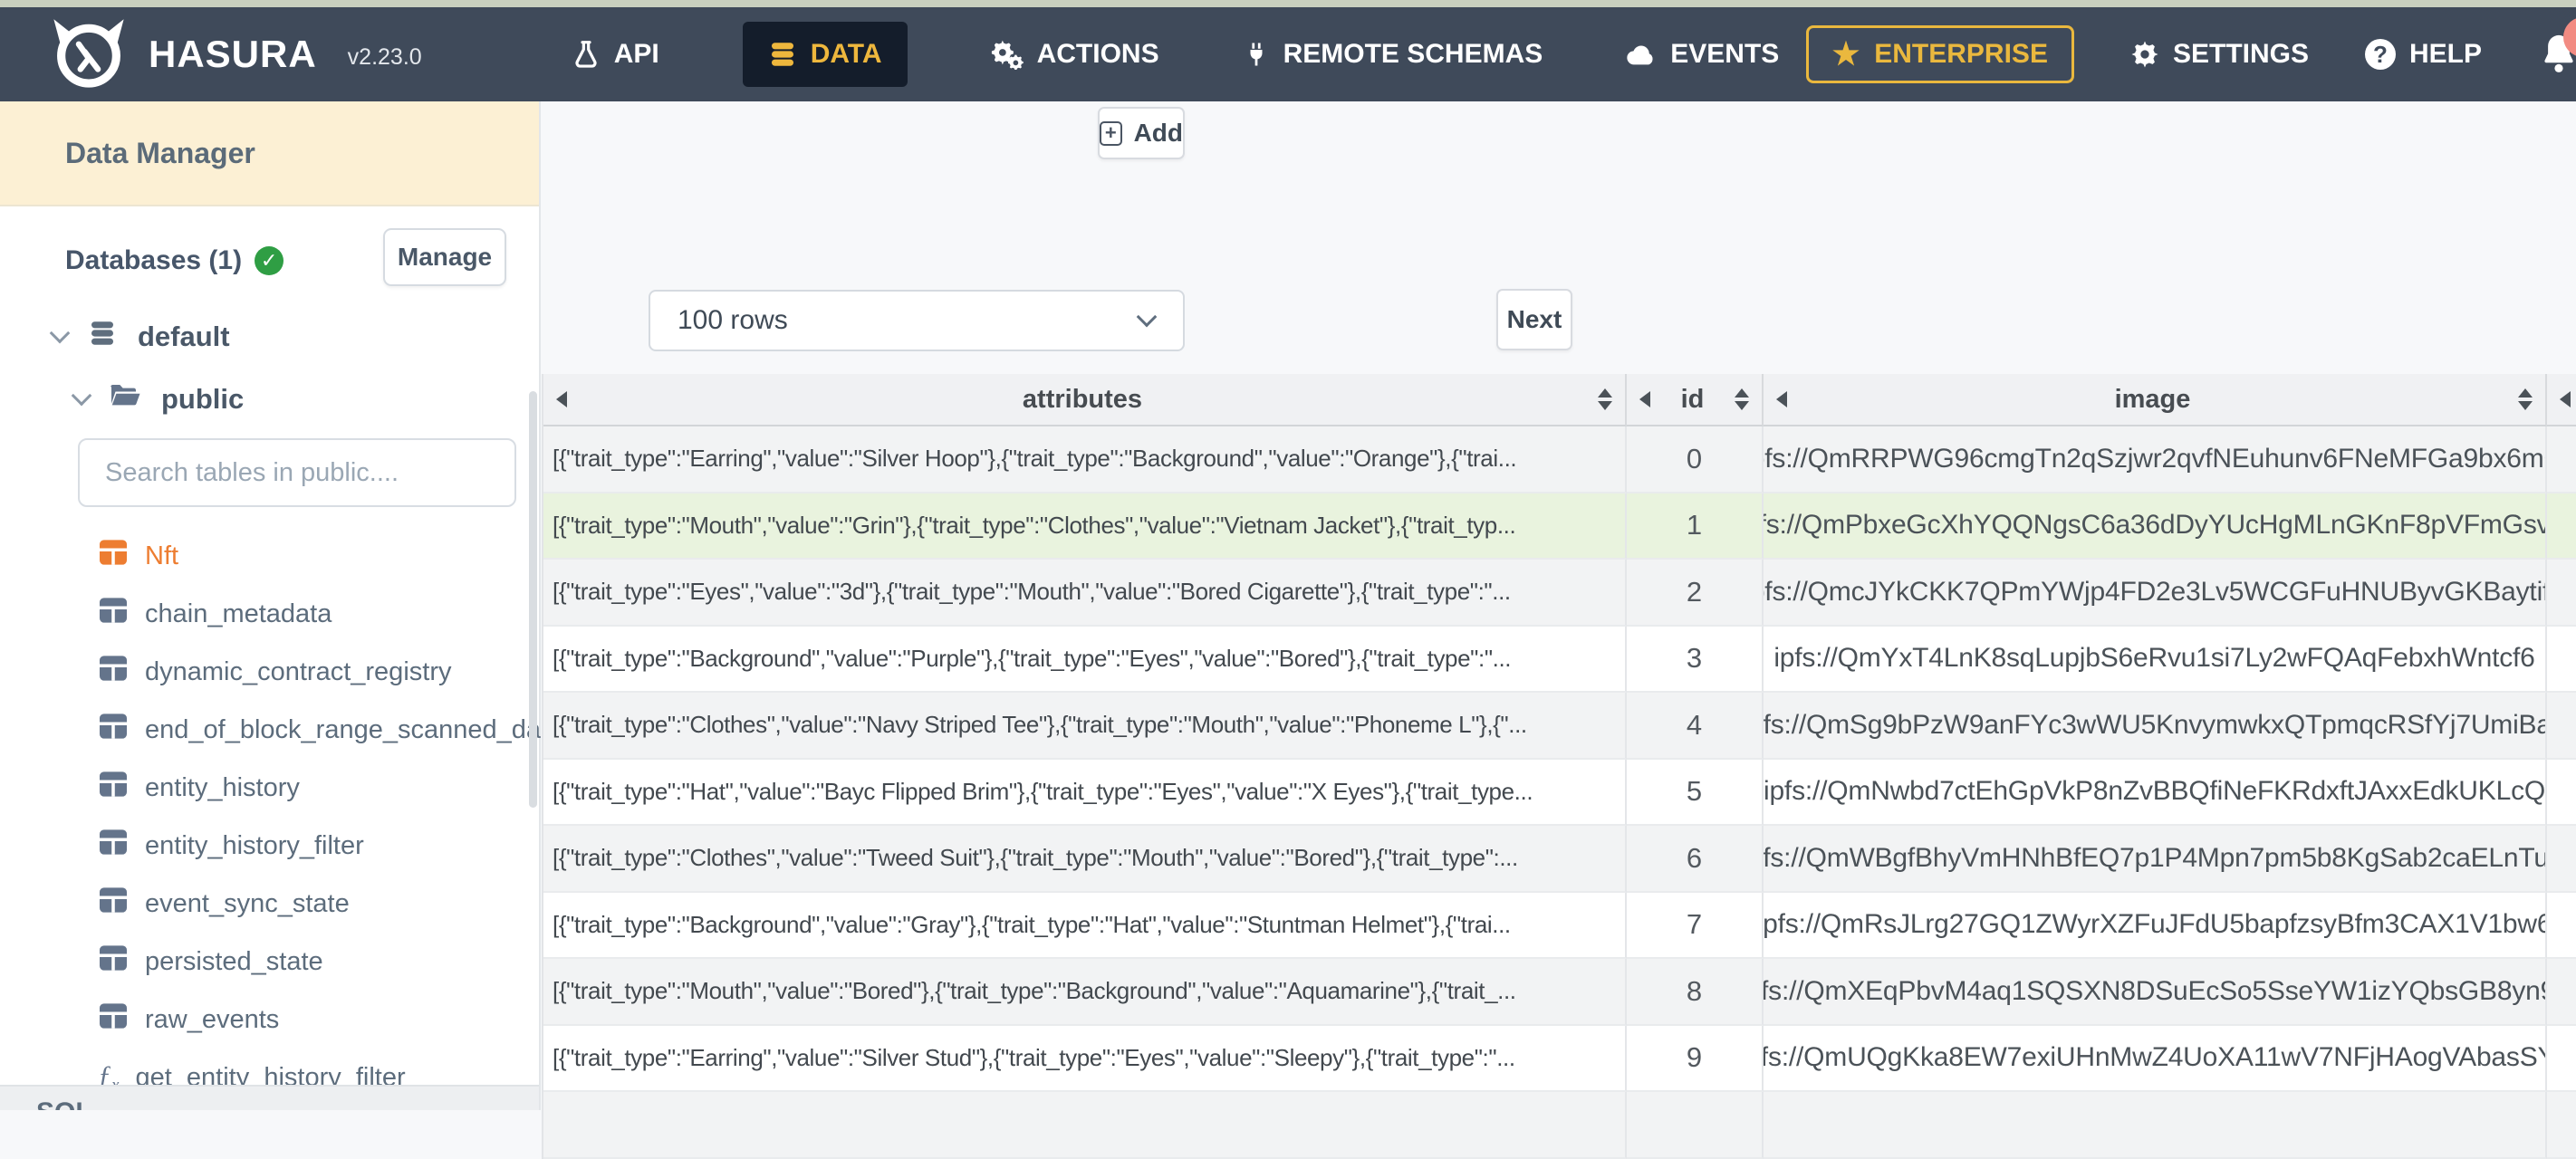 The width and height of the screenshot is (2576, 1159). What do you see at coordinates (1695, 1058) in the screenshot?
I see `cell-id: 9` at bounding box center [1695, 1058].